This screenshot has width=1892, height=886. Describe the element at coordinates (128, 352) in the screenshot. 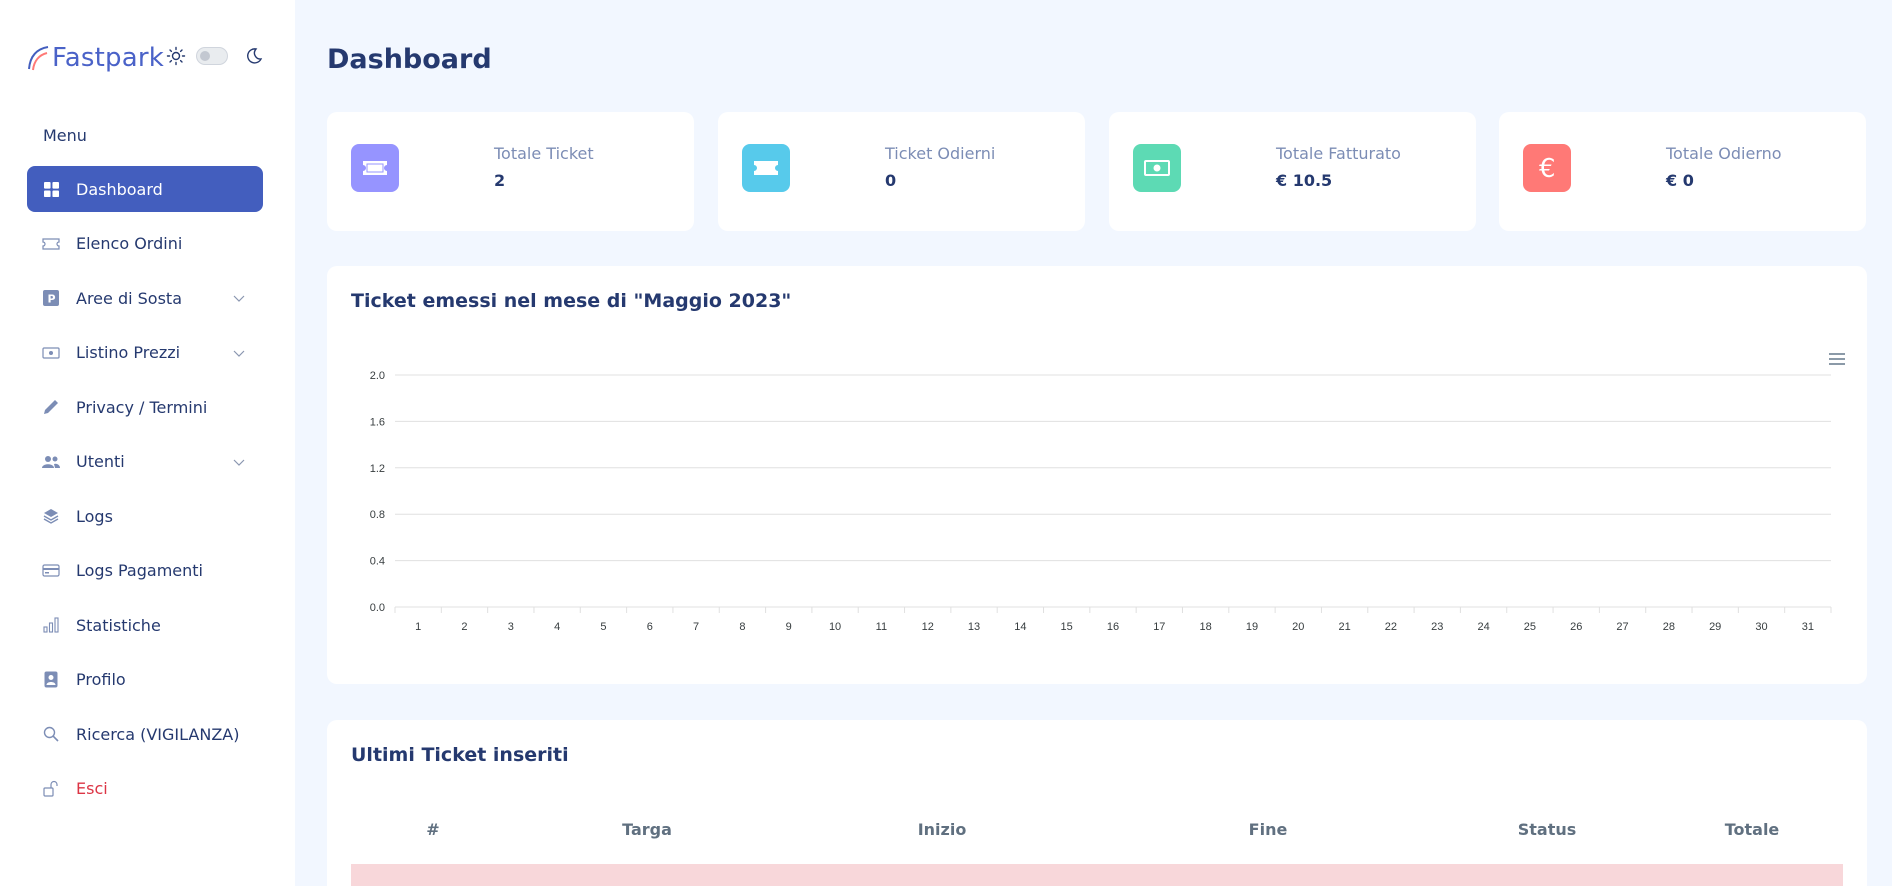

I see `sidebar-item-label: Listino Prezzi` at that location.